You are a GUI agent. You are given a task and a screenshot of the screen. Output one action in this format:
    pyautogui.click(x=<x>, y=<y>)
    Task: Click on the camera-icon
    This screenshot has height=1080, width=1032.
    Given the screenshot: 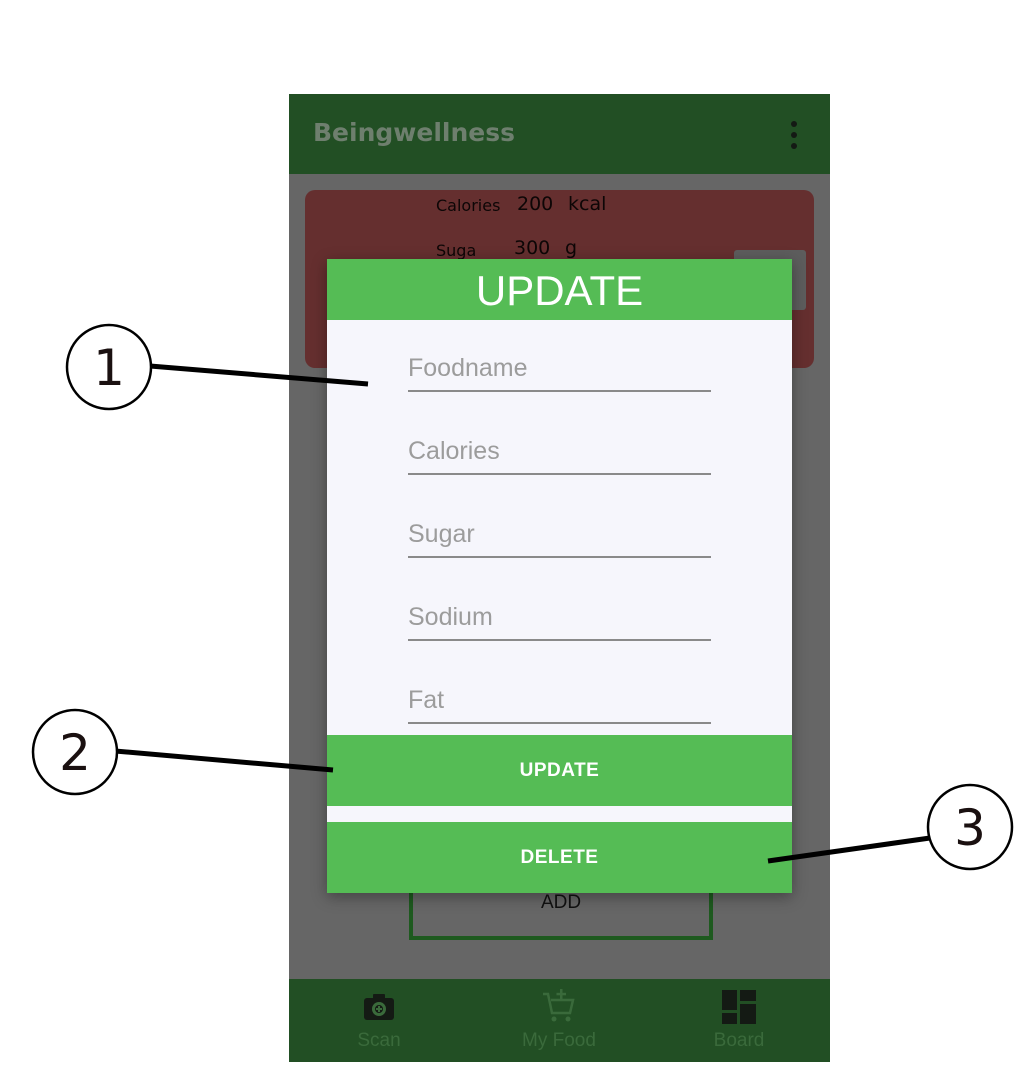 What is the action you would take?
    pyautogui.click(x=379, y=1007)
    